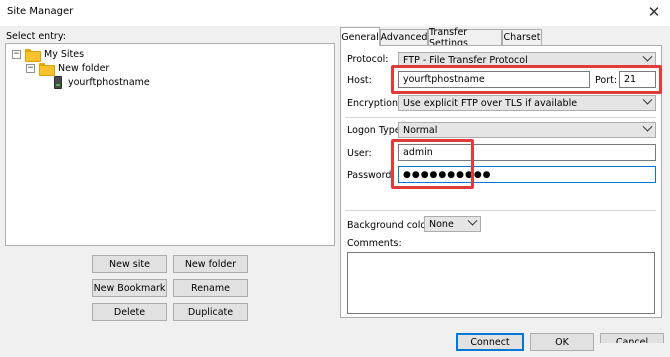  Describe the element at coordinates (562, 342) in the screenshot. I see `ok-button: OK` at that location.